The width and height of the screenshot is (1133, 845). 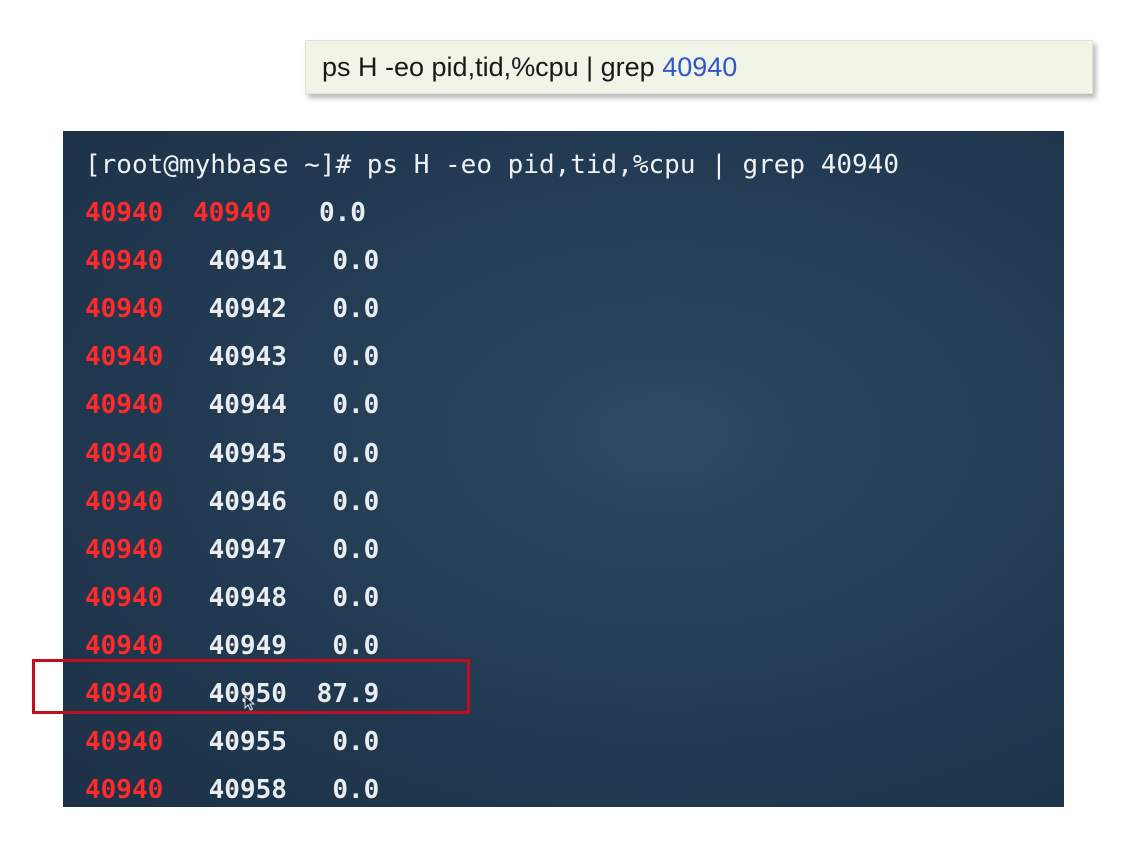 I want to click on tid-cell: 40955, so click(x=247, y=742).